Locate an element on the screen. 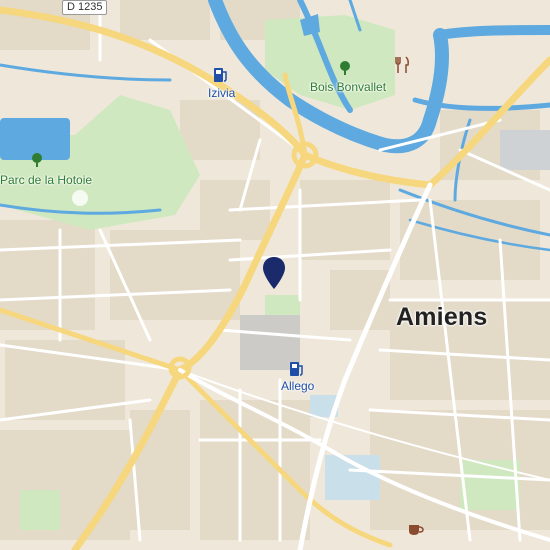 This screenshot has width=550, height=550. park-label-hotoie: Parc de la Hotoie is located at coordinates (46, 180).